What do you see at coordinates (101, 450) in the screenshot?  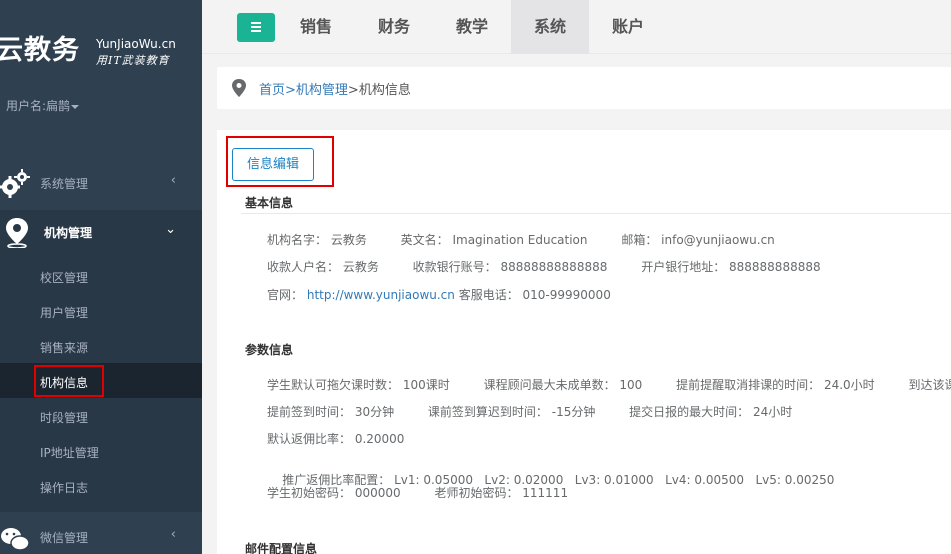 I see `sidebar-item-ip-address: IP地址管理` at bounding box center [101, 450].